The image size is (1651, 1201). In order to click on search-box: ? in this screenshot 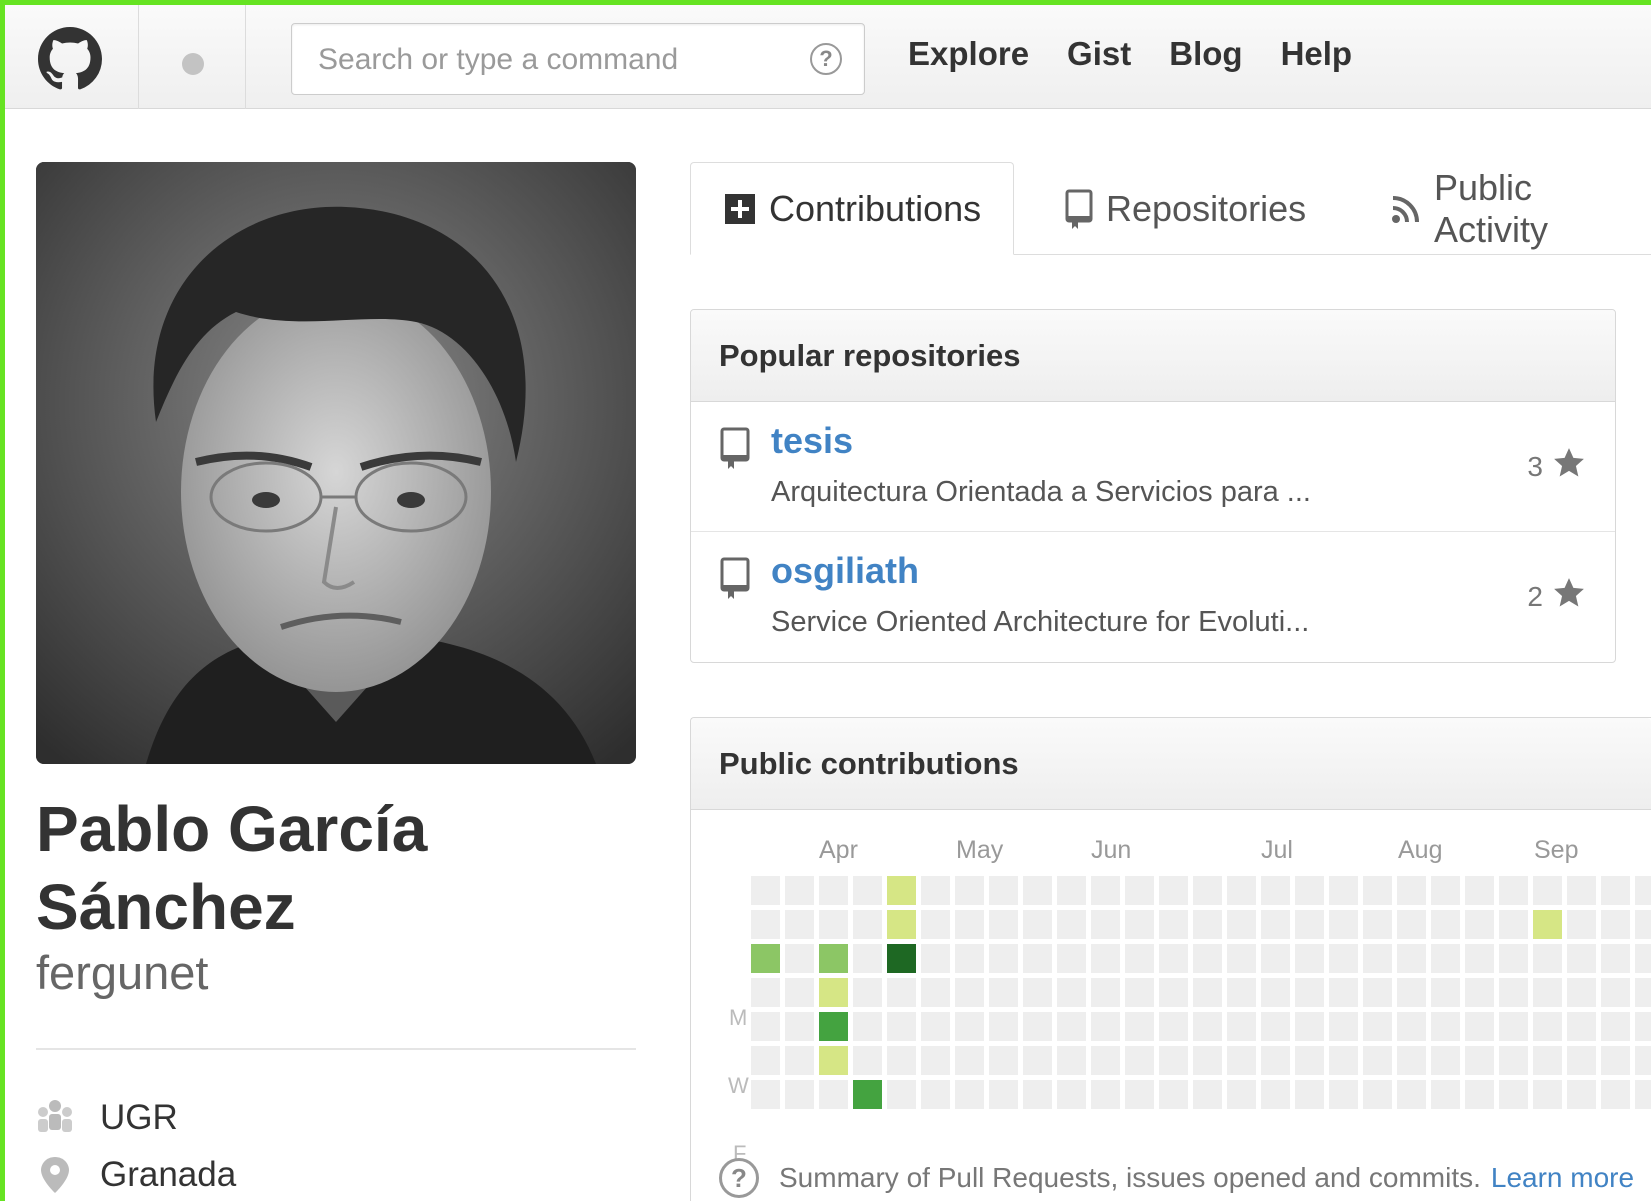, I will do `click(578, 59)`.